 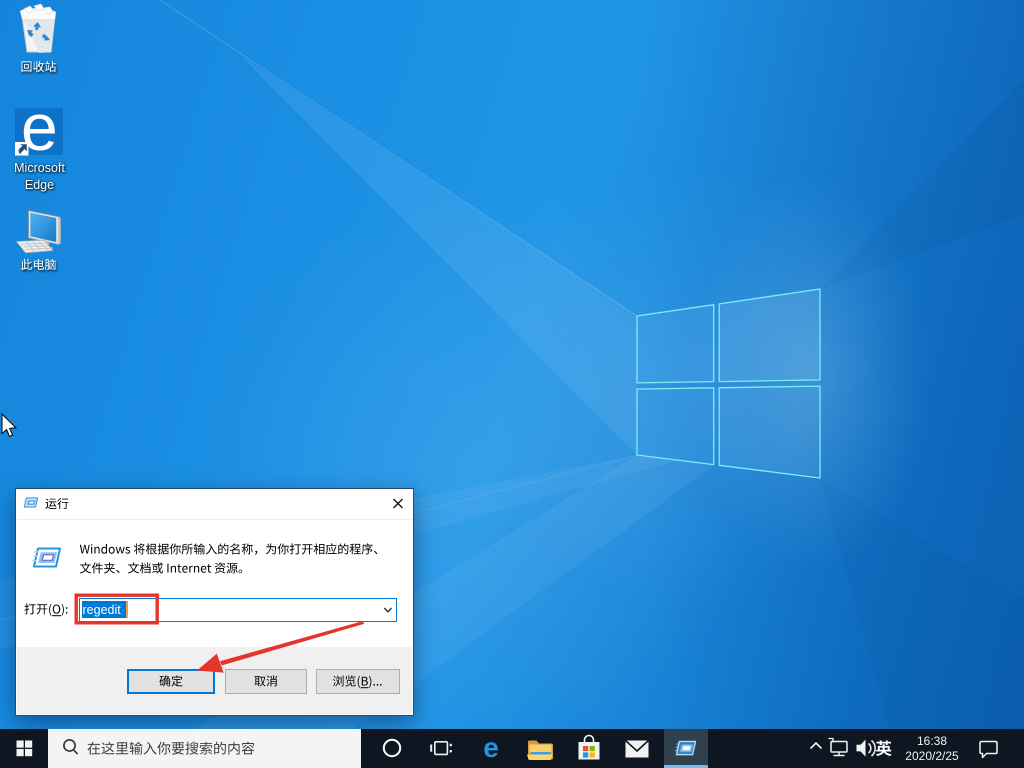 I want to click on svg-text: regedit, so click(x=102, y=610).